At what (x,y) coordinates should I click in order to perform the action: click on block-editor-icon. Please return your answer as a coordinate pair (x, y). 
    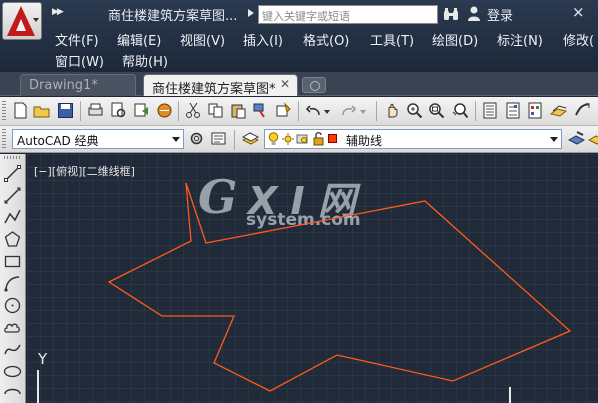
    Looking at the image, I should click on (283, 110).